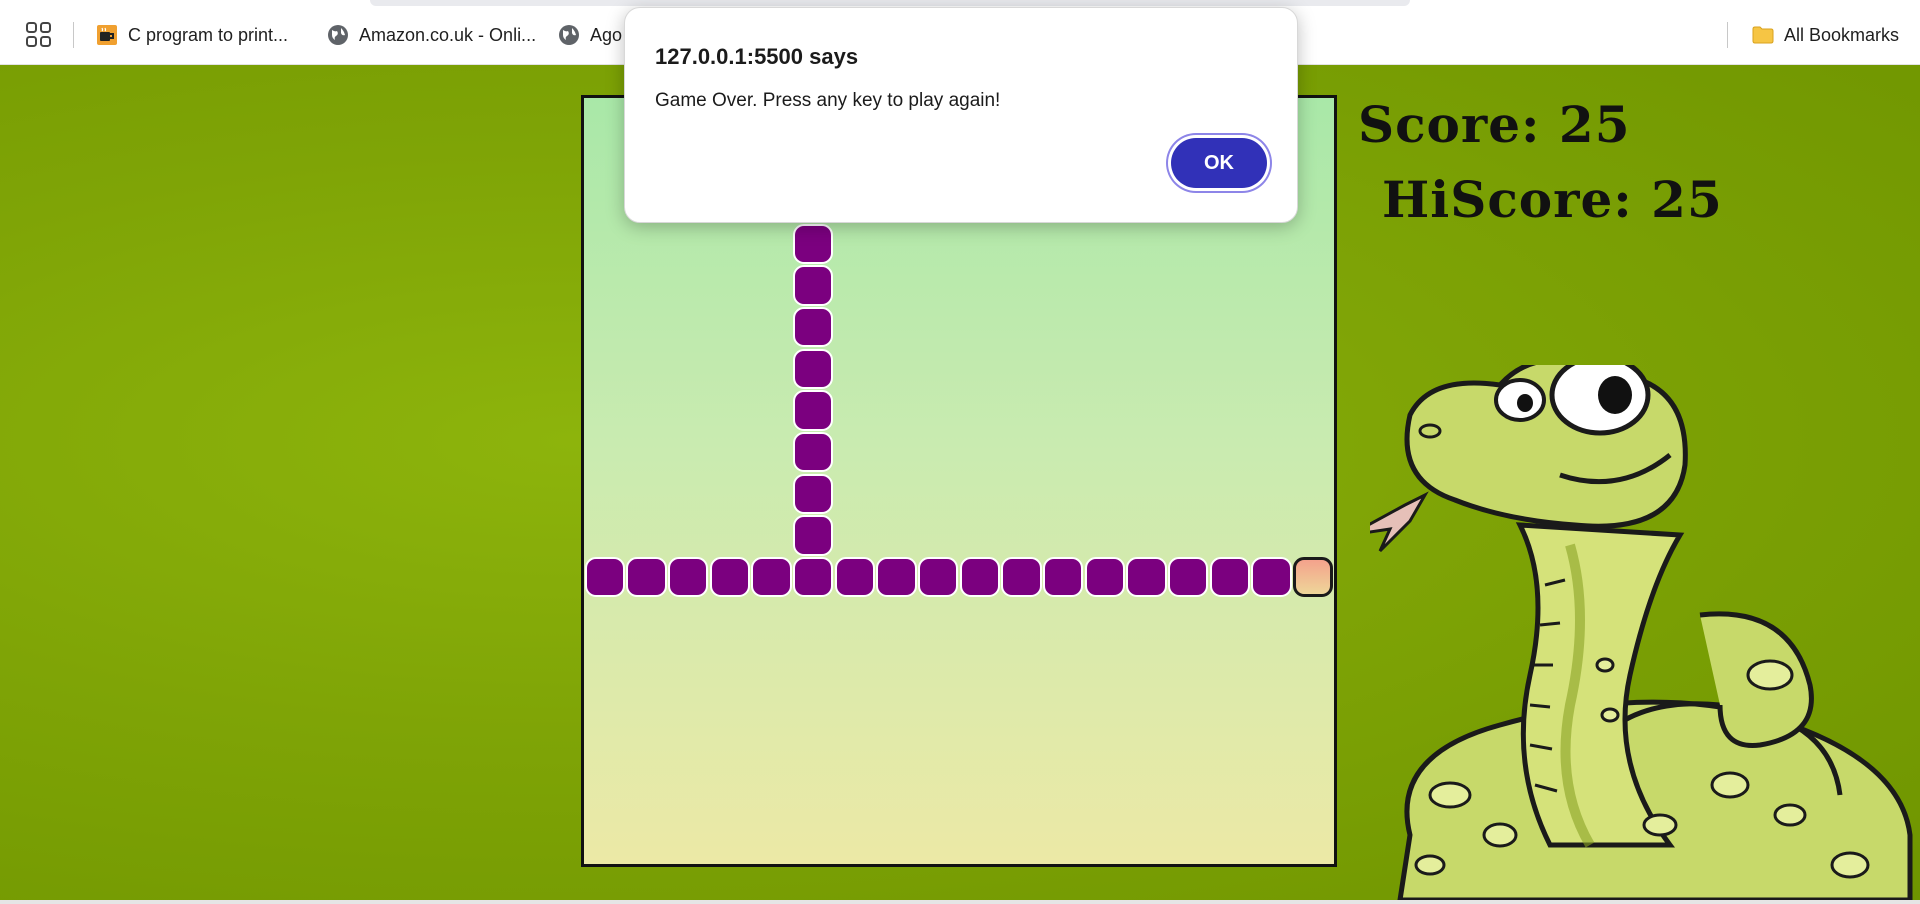 The height and width of the screenshot is (904, 1920). Describe the element at coordinates (1842, 34) in the screenshot. I see `all-bookmarks-label: All Bookmarks` at that location.